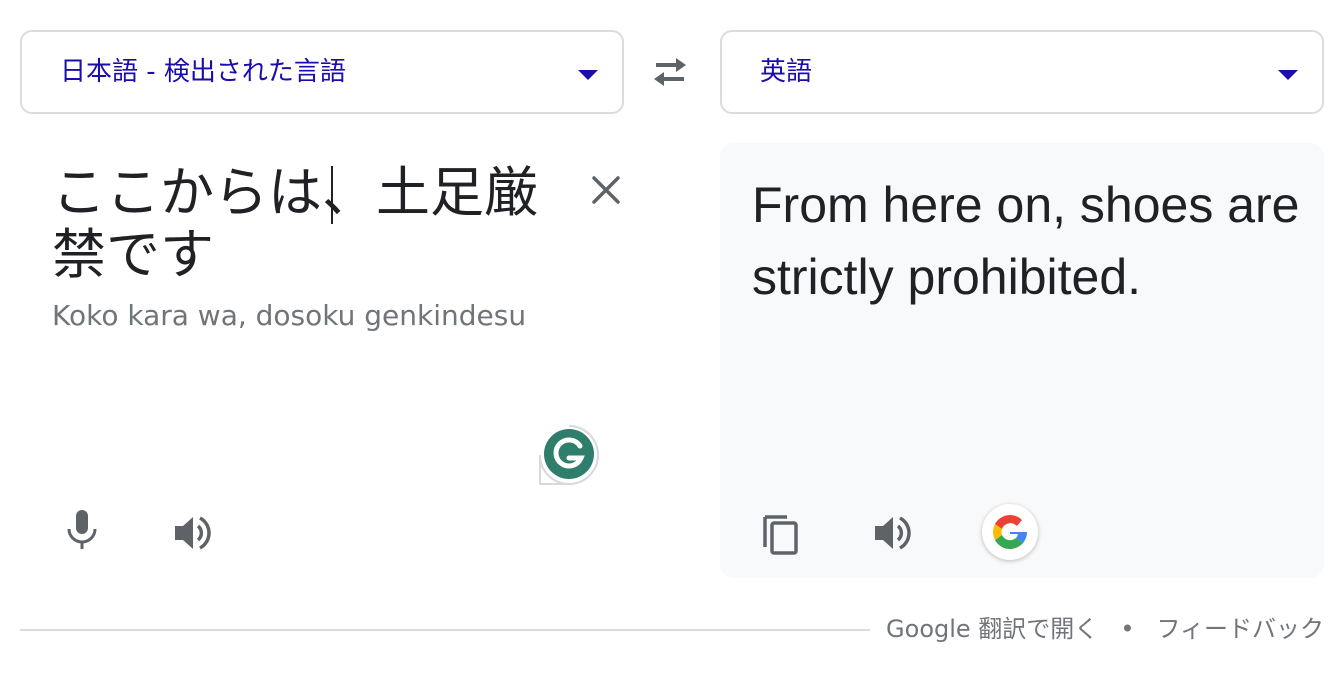  I want to click on grammarly-button, so click(569, 455).